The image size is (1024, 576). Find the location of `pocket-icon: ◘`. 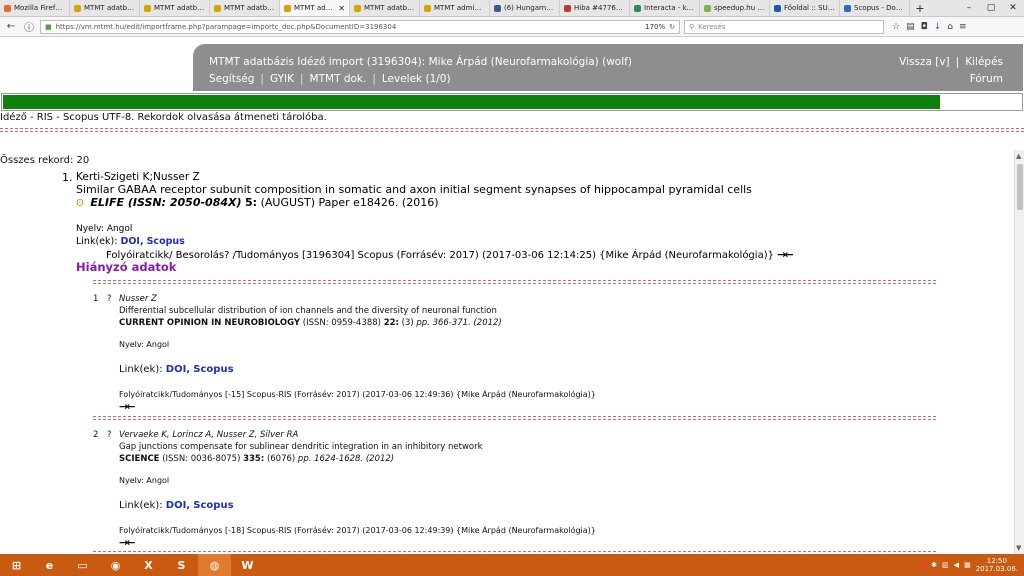

pocket-icon: ◘ is located at coordinates (924, 27).